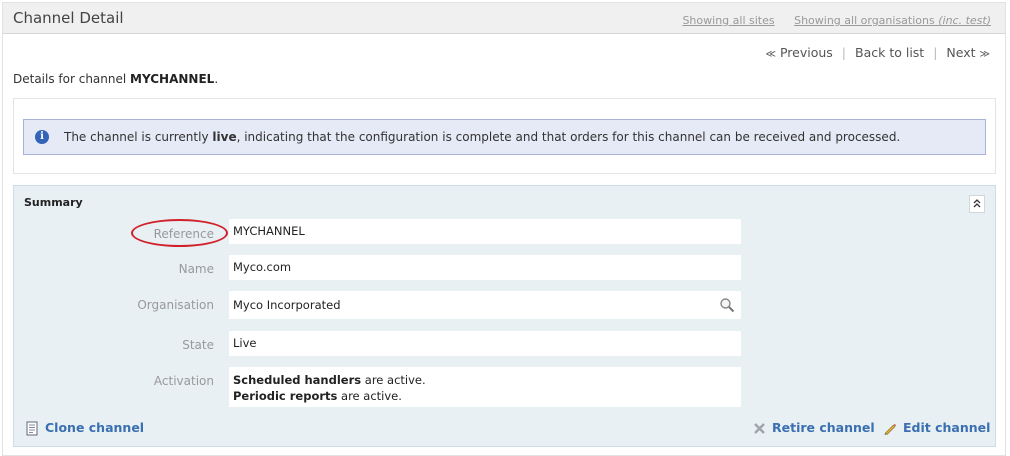  I want to click on search-icon, so click(727, 305).